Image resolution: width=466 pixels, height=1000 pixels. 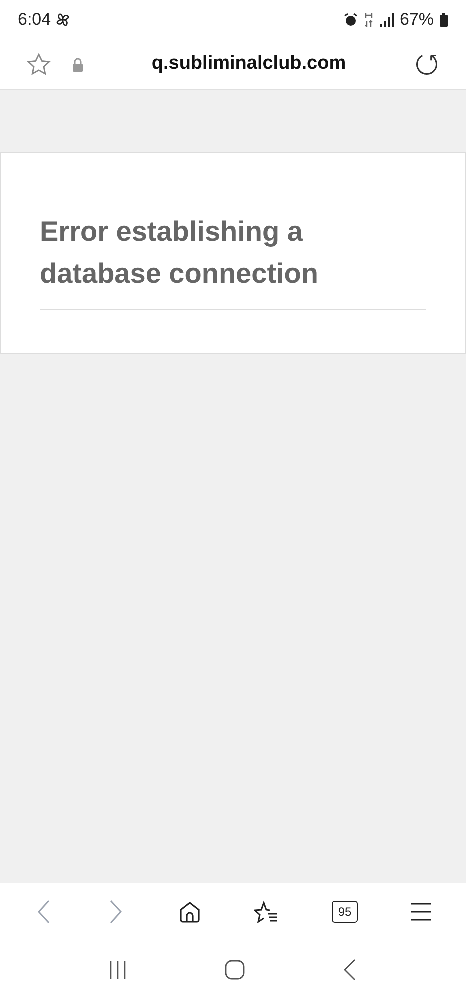 I want to click on signal-icon, so click(x=387, y=20).